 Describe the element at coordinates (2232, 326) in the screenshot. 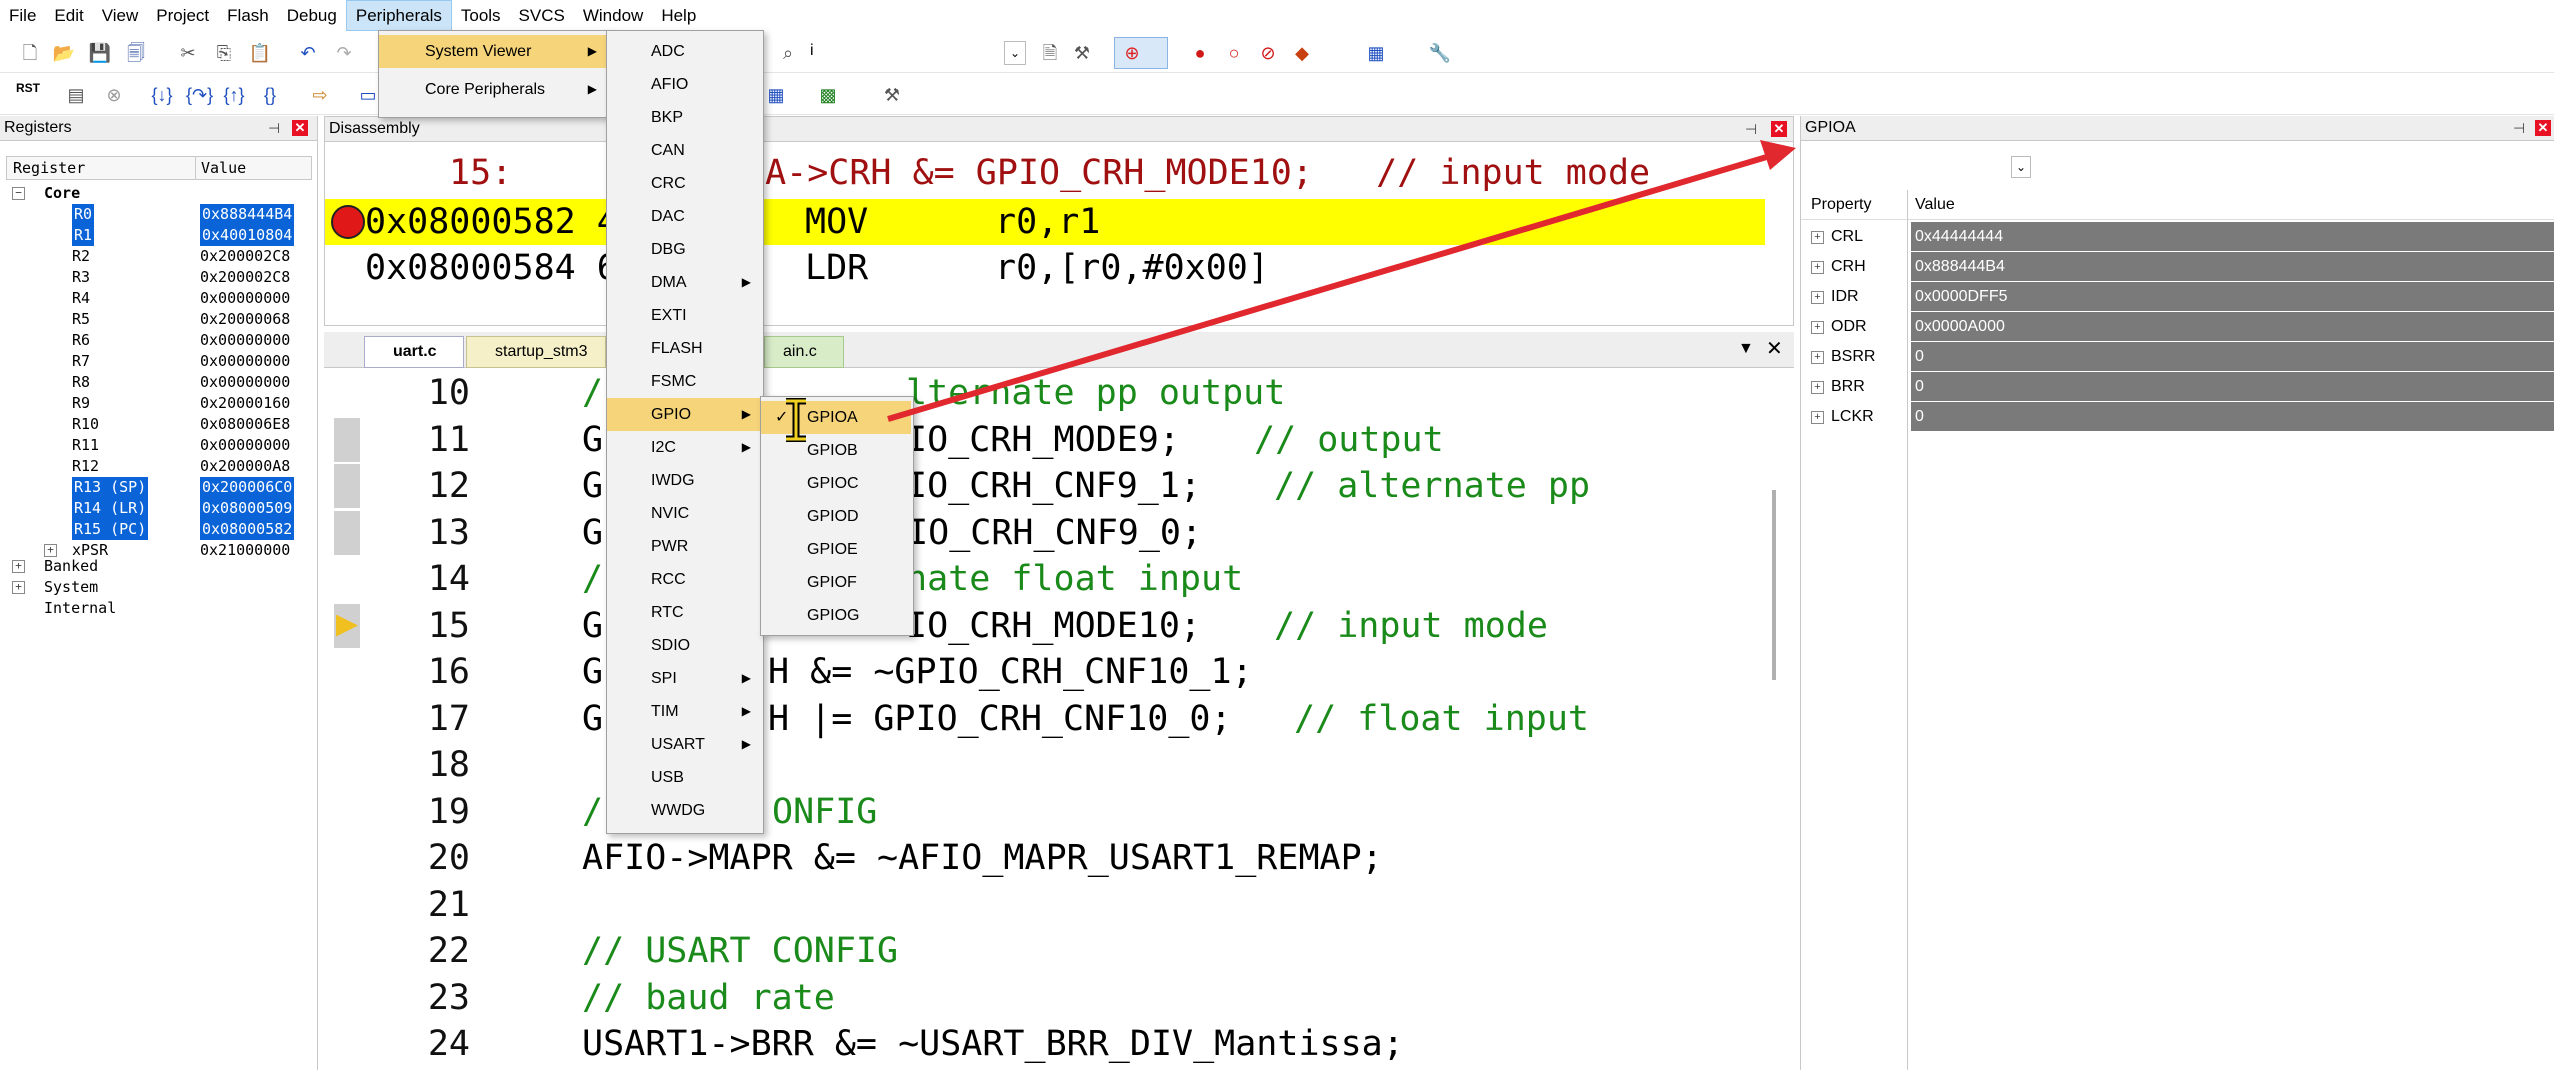

I see `property-value: 0x0000A000` at that location.